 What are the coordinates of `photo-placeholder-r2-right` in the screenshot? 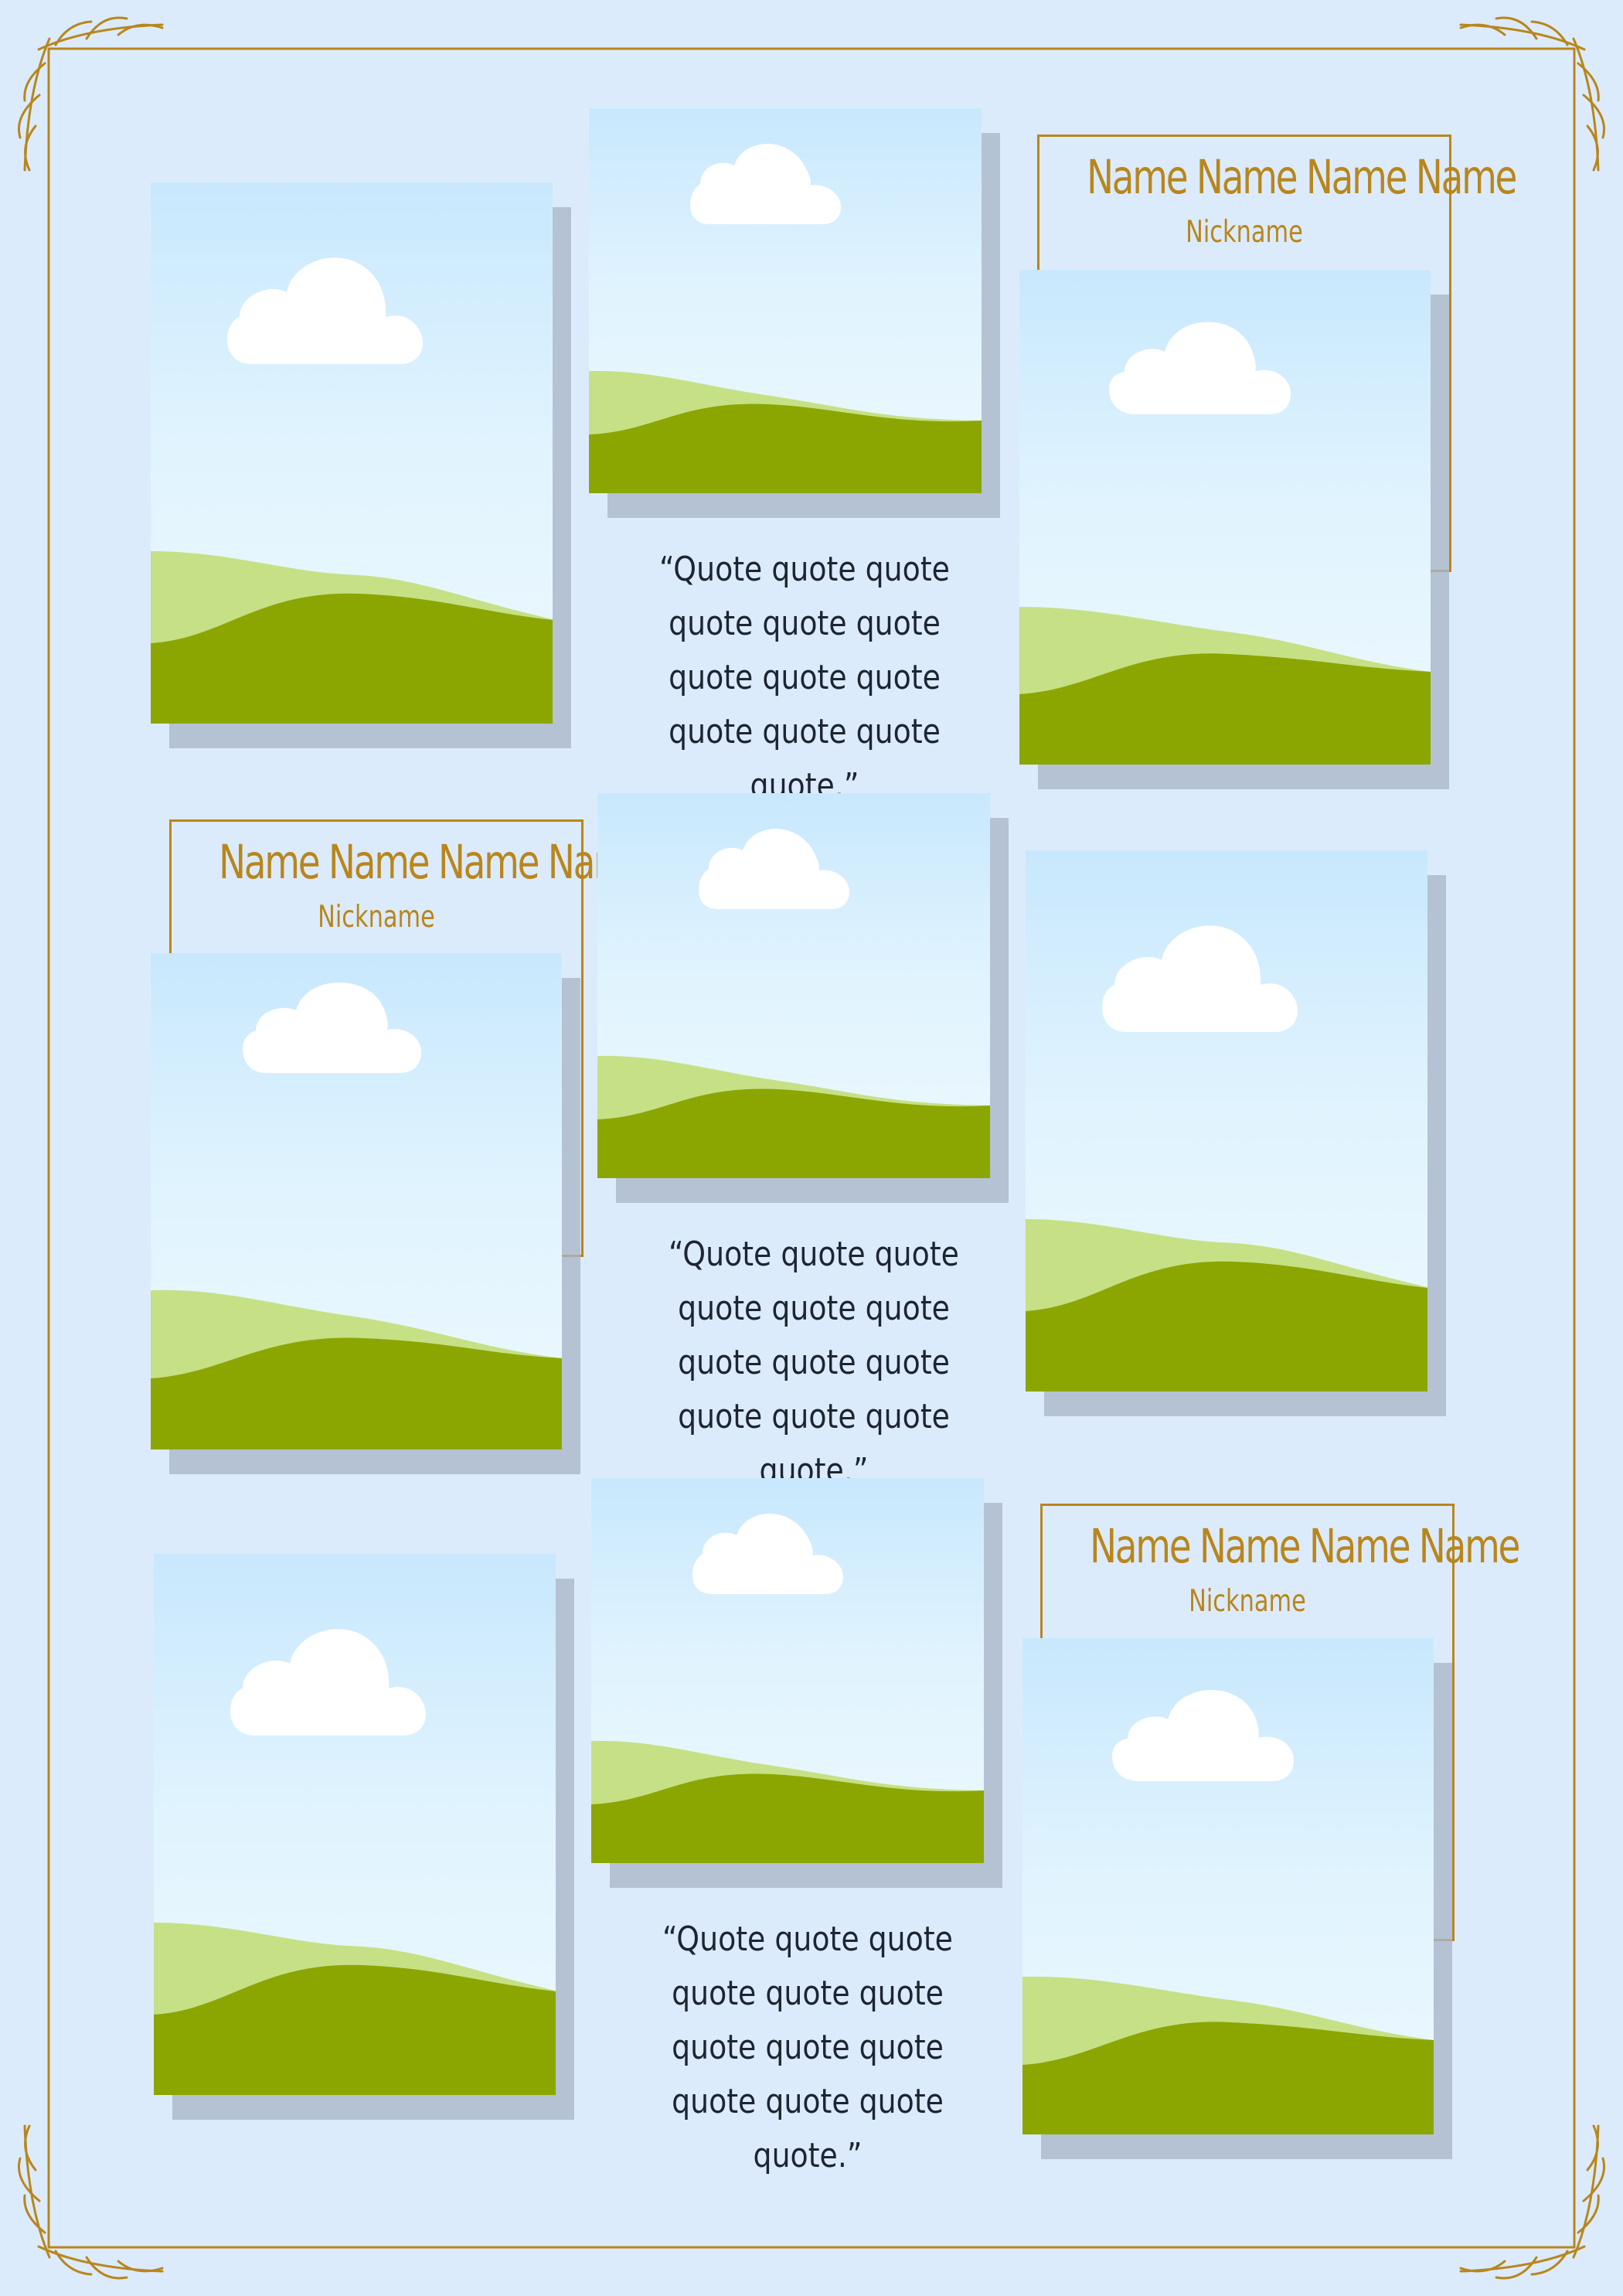 It's located at (1226, 1121).